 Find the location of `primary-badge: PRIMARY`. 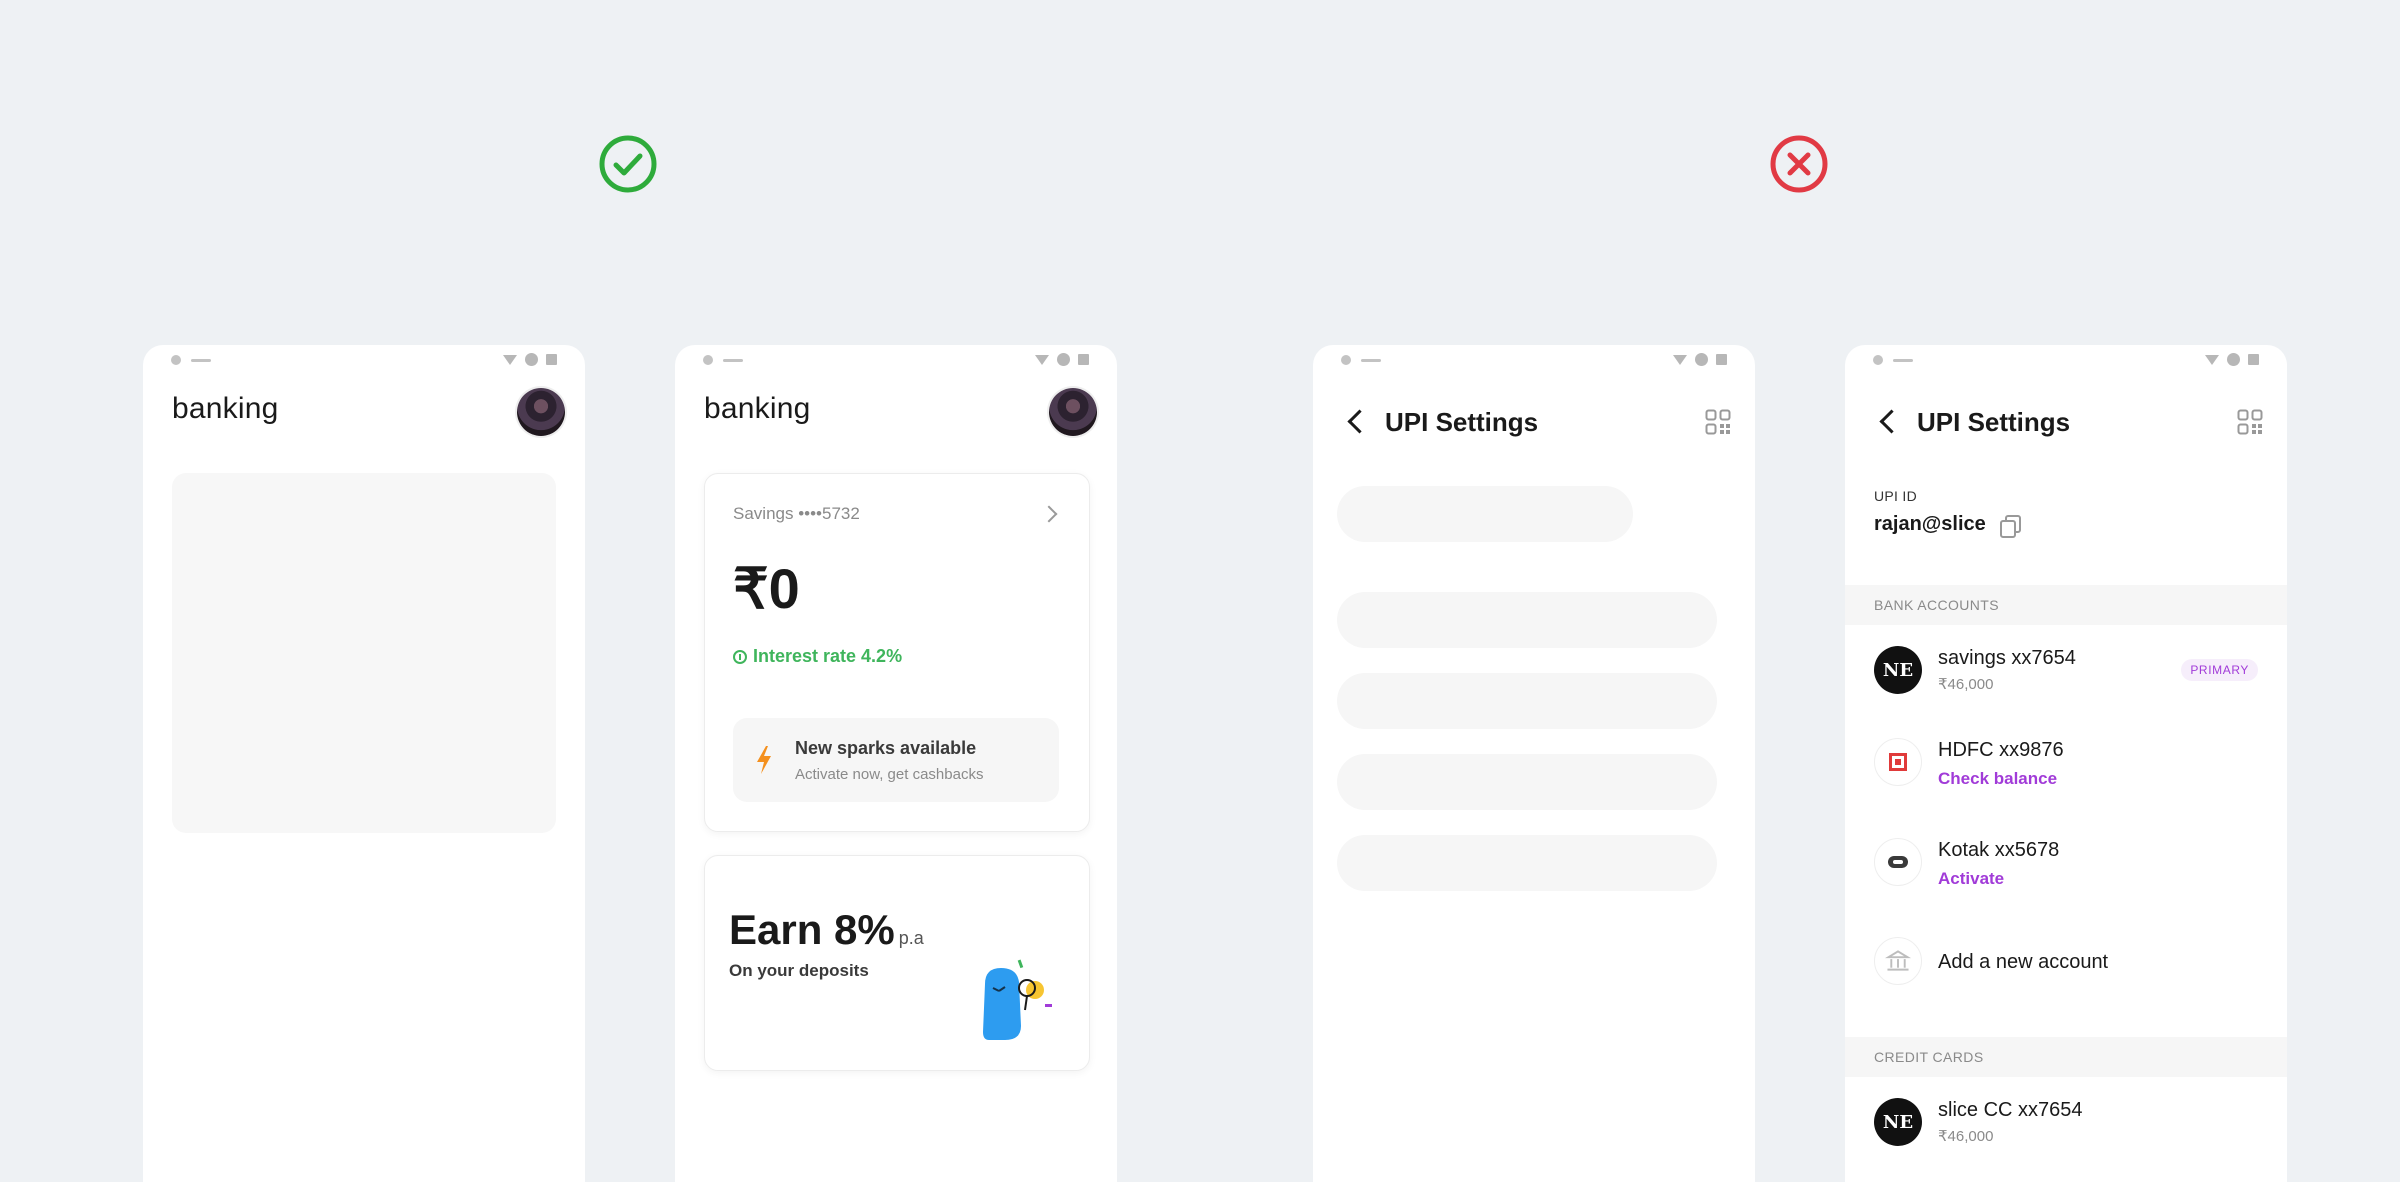

primary-badge: PRIMARY is located at coordinates (2219, 670).